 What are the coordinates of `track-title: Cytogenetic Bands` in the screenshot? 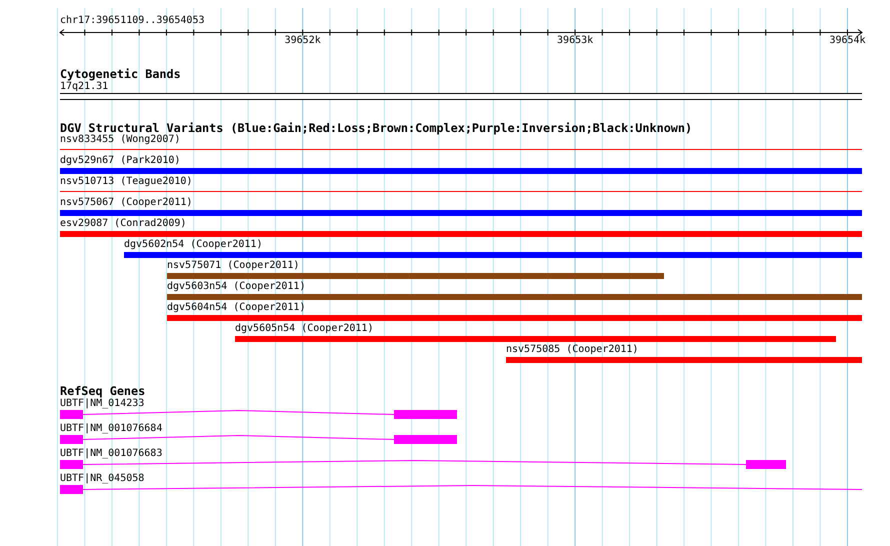 It's located at (120, 74).